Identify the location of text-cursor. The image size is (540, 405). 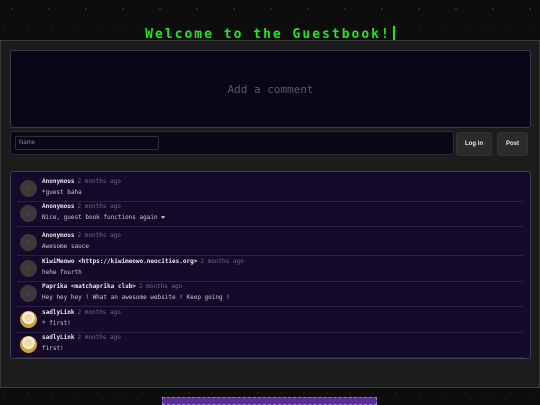
(393, 33).